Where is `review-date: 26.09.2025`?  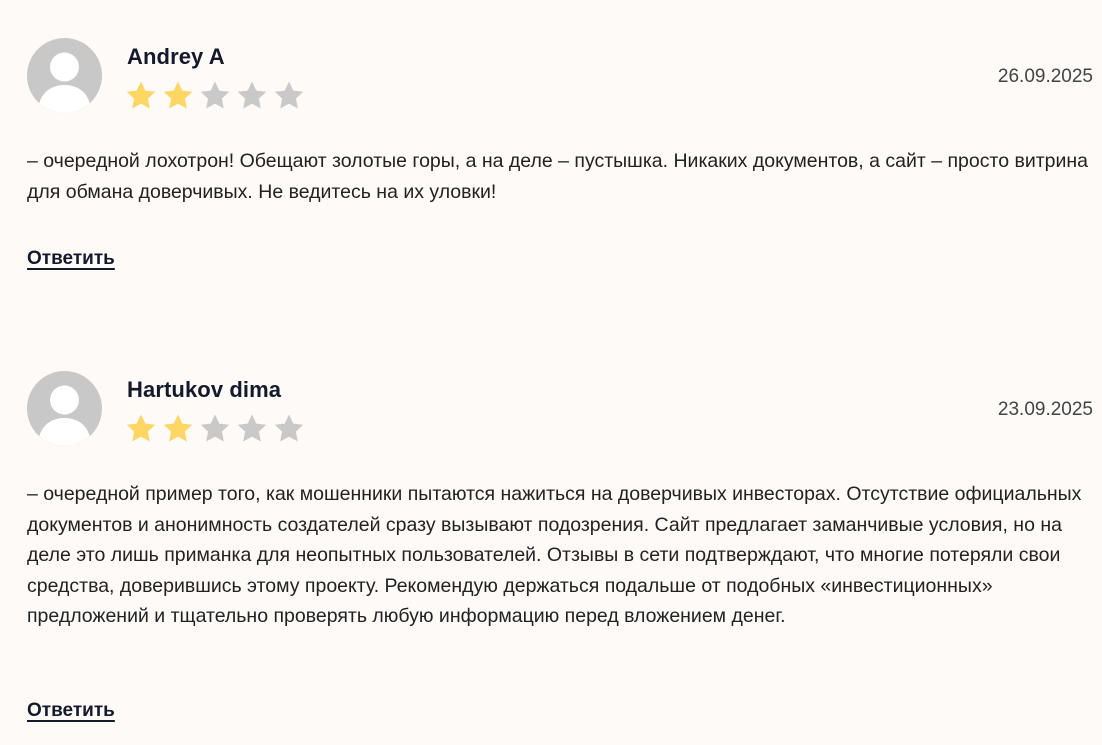
review-date: 26.09.2025 is located at coordinates (1045, 76).